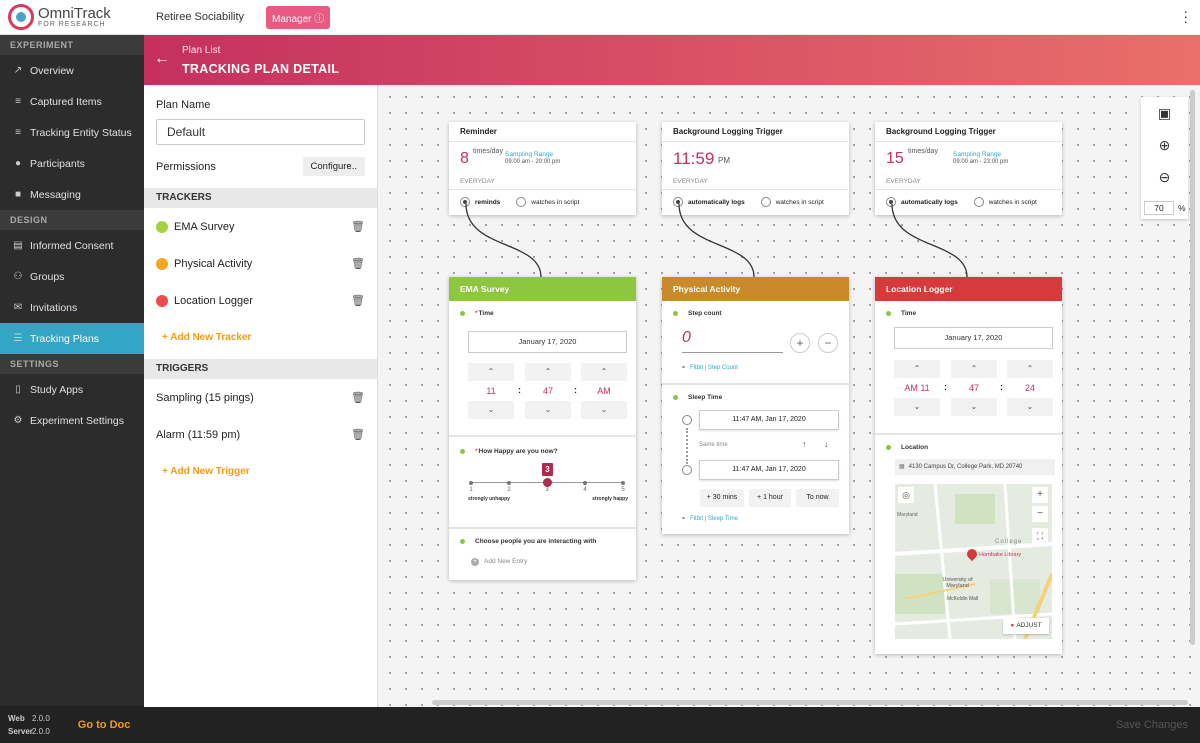 The image size is (1200, 743). Describe the element at coordinates (687, 470) in the screenshot. I see `end-radio-icon` at that location.